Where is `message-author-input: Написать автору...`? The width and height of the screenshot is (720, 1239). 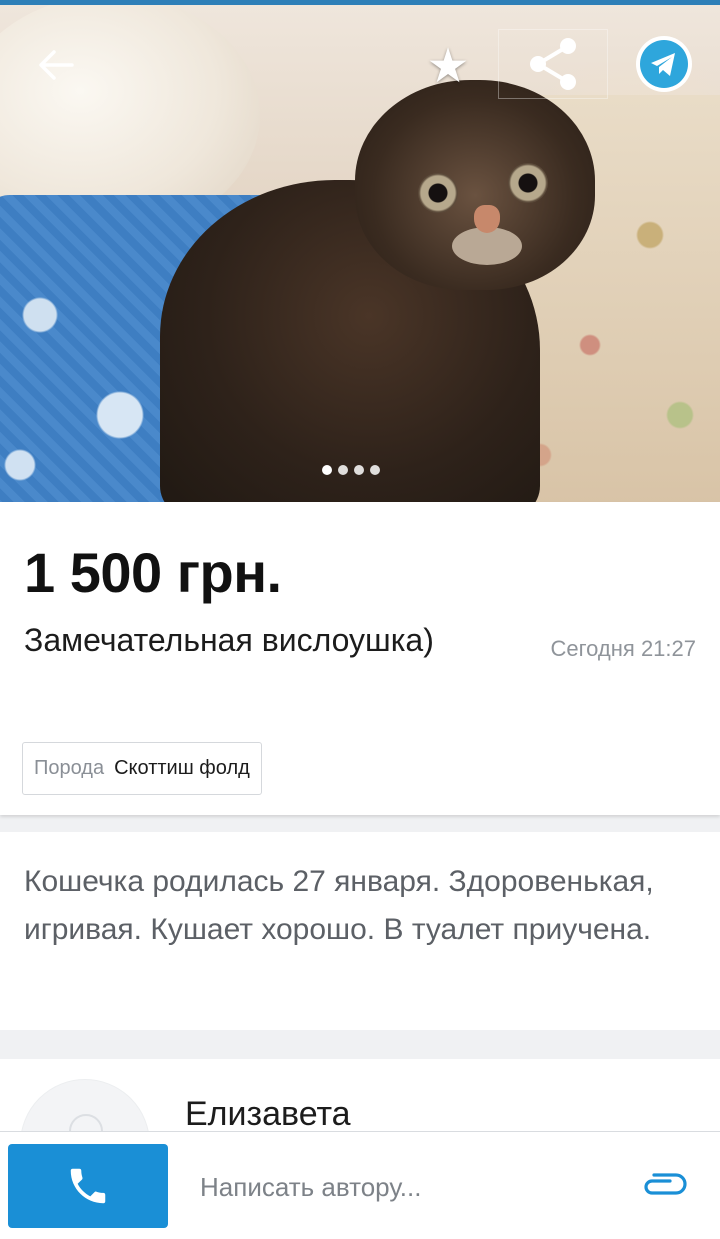
message-author-input: Написать автору... is located at coordinates (310, 1187).